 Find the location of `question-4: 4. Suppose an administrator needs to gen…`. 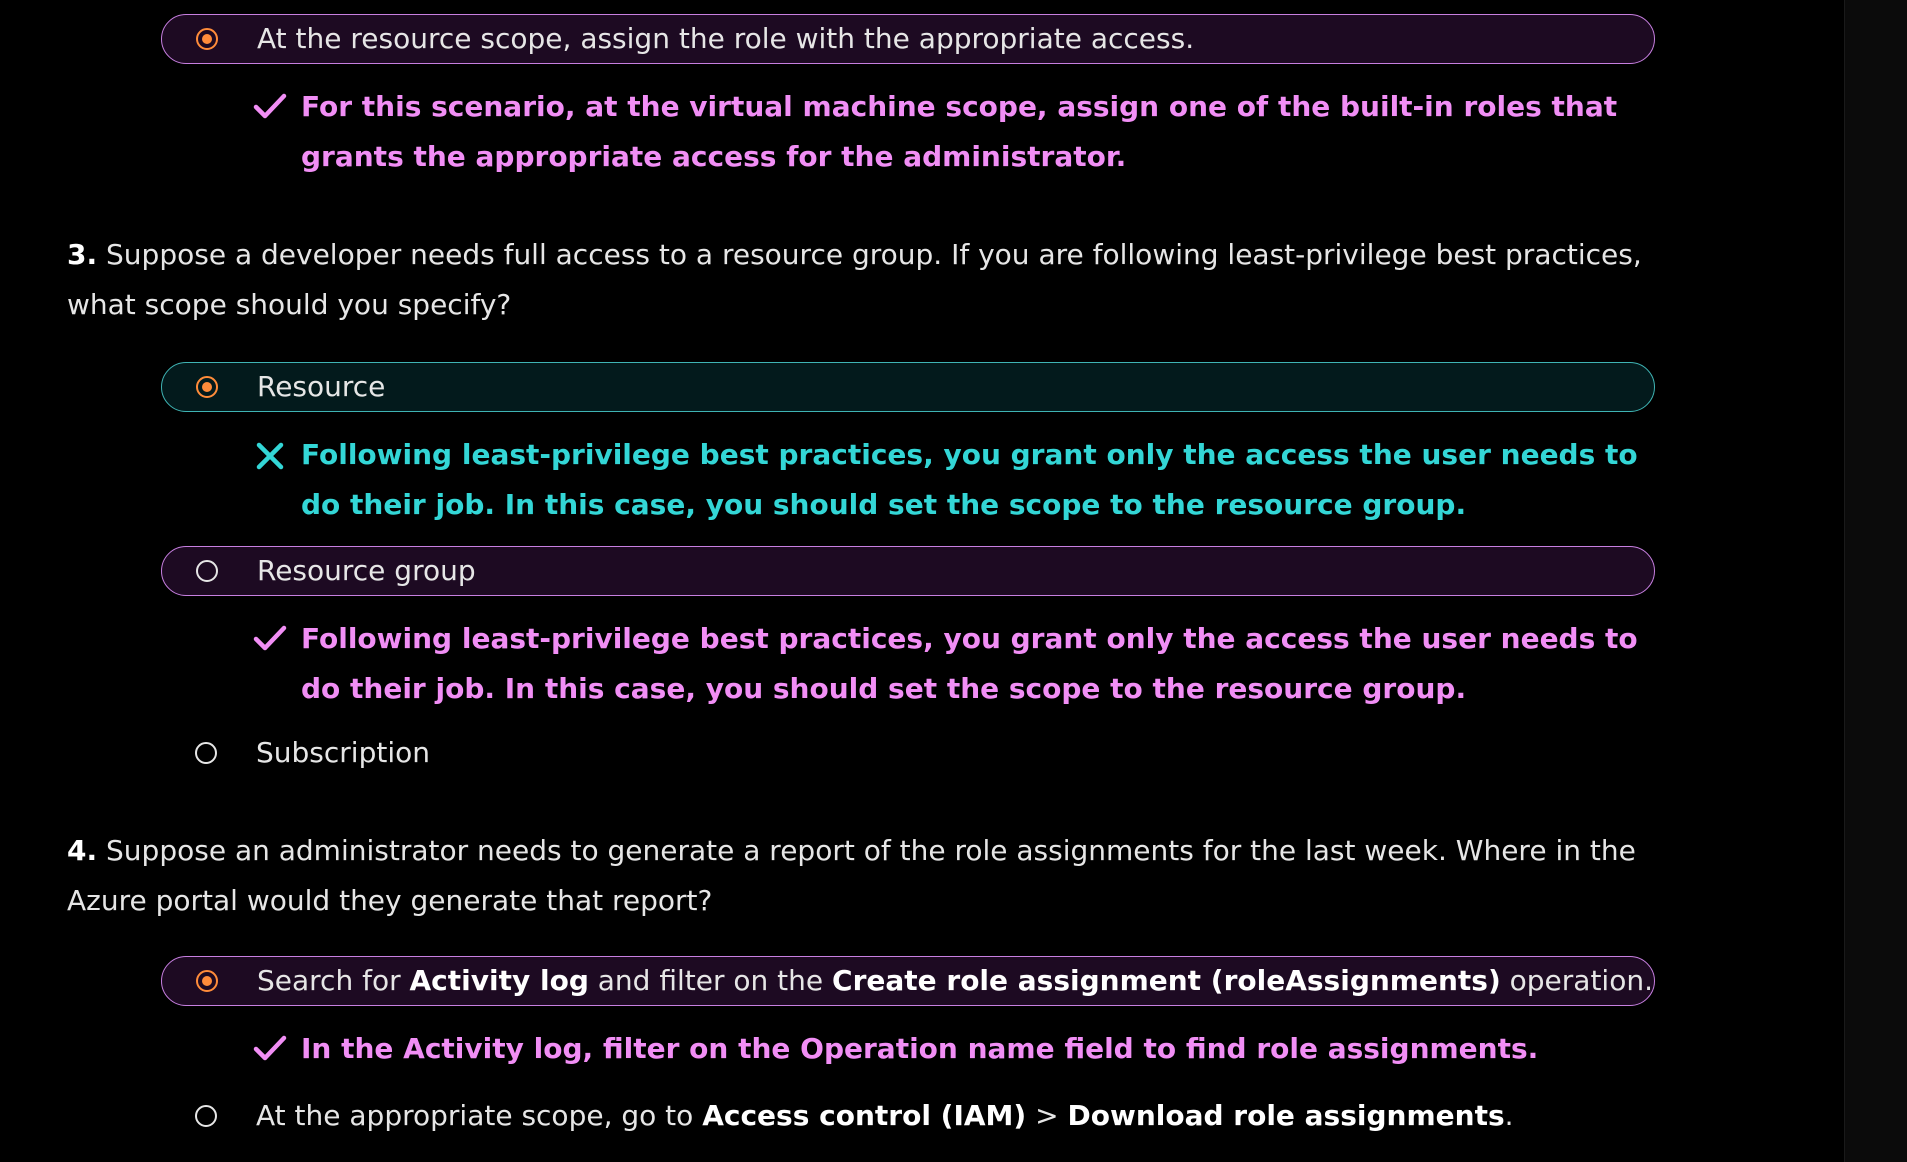

question-4: 4. Suppose an administrator needs to gen… is located at coordinates (877, 876).